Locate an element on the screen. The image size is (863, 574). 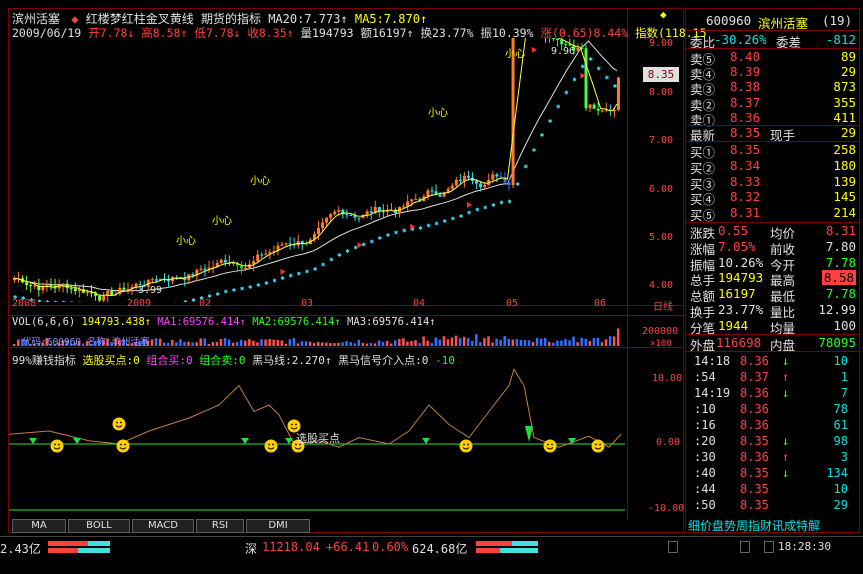
indicator-axis-label: 10.00 is located at coordinates (667, 378).